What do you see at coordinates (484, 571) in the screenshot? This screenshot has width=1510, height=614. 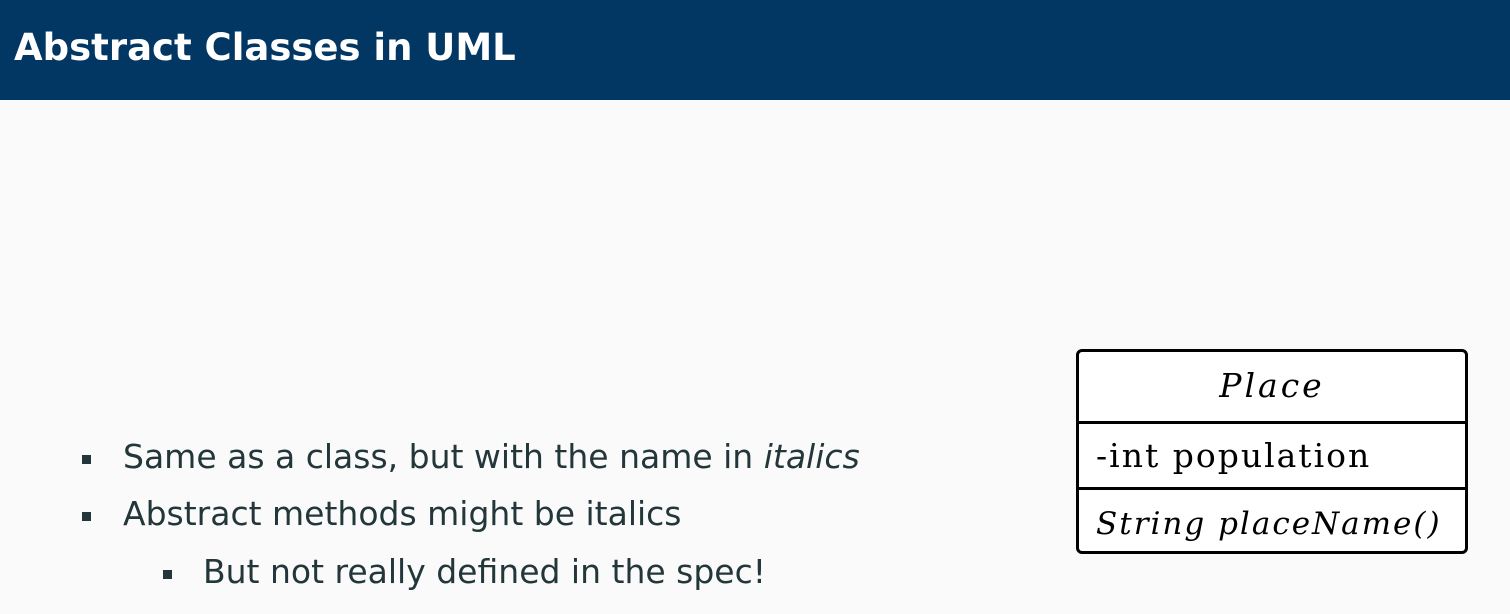 I see `sub-bullet-item: But not really defined in the spec!` at bounding box center [484, 571].